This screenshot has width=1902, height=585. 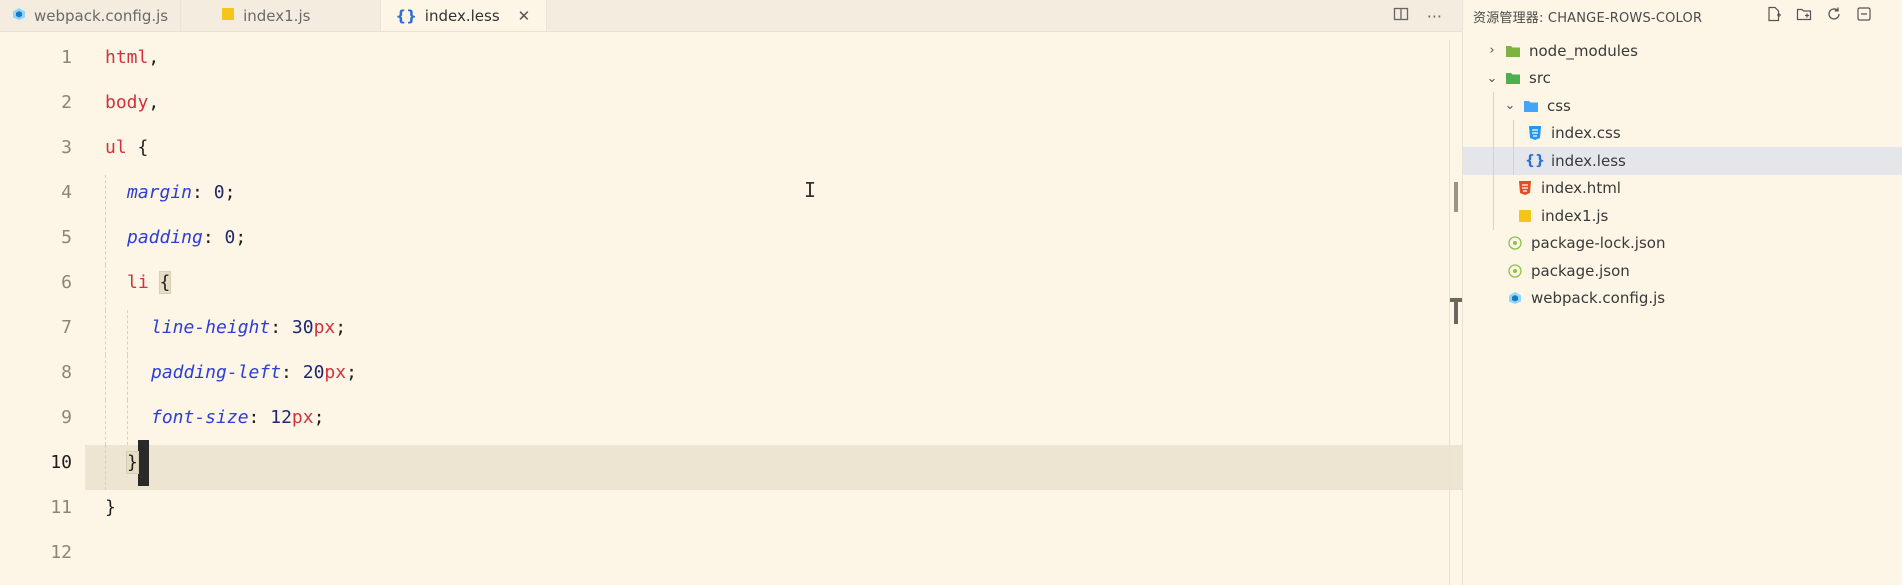 I want to click on line-number: 8, so click(x=66, y=372).